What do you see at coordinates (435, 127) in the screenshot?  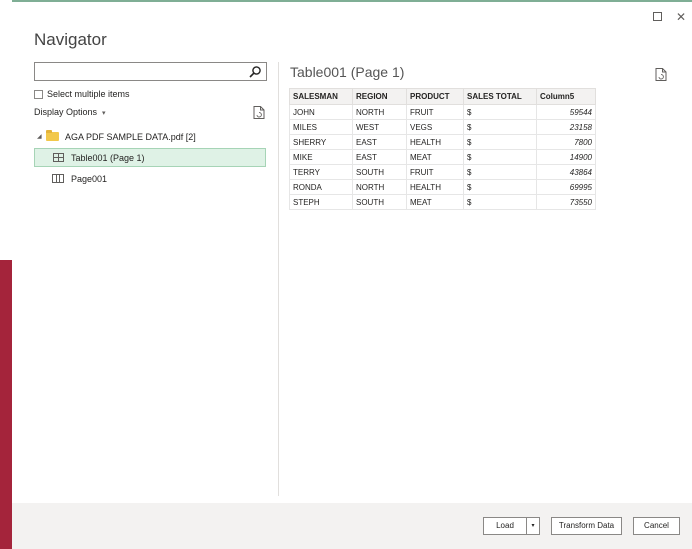 I see `table-cell: VEGS` at bounding box center [435, 127].